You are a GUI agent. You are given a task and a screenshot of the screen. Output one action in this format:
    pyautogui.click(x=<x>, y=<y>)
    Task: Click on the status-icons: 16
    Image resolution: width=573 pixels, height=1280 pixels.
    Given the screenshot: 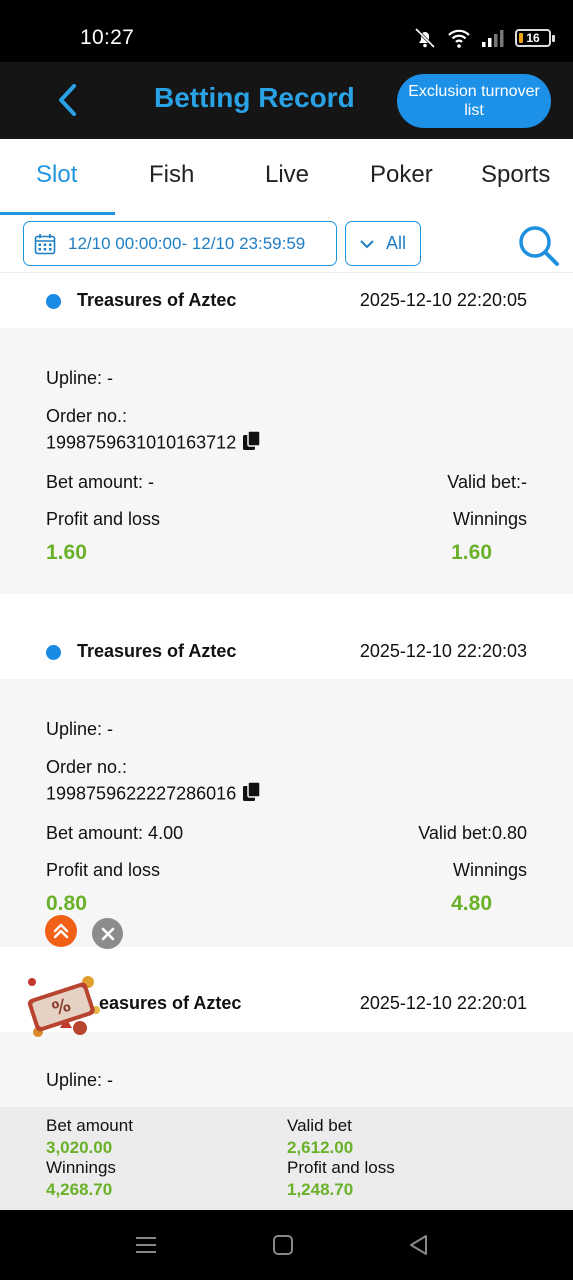 What is the action you would take?
    pyautogui.click(x=484, y=38)
    